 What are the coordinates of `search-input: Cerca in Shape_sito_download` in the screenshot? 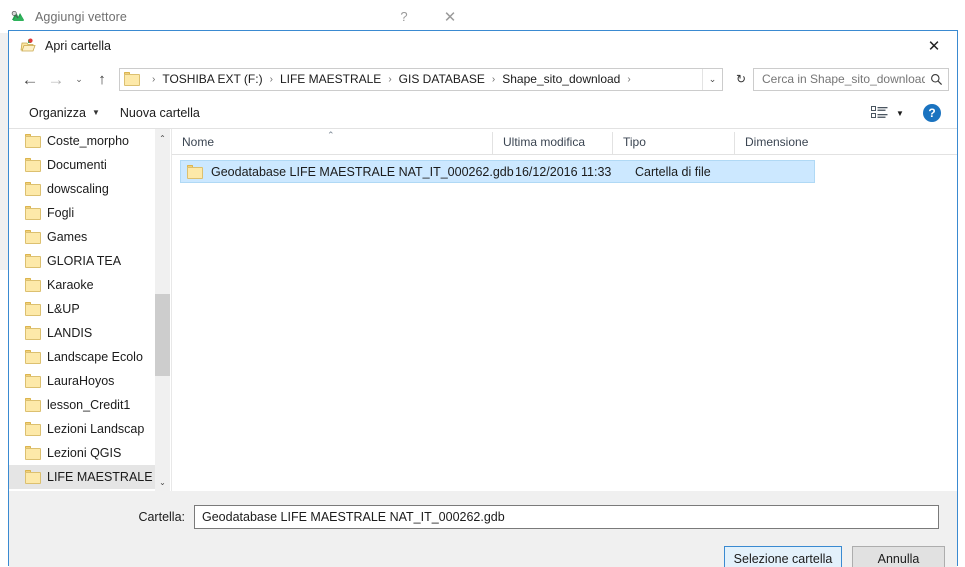 It's located at (839, 79).